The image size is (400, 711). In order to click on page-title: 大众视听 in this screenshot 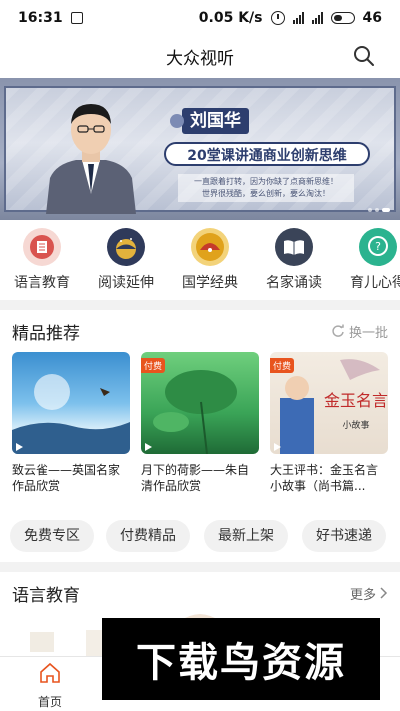, I will do `click(200, 58)`.